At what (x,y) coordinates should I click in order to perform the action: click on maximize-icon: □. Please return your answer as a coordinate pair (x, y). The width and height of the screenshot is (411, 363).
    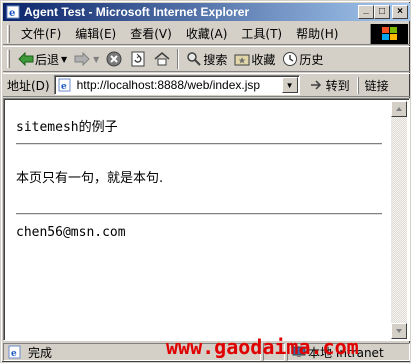
    Looking at the image, I should click on (382, 11).